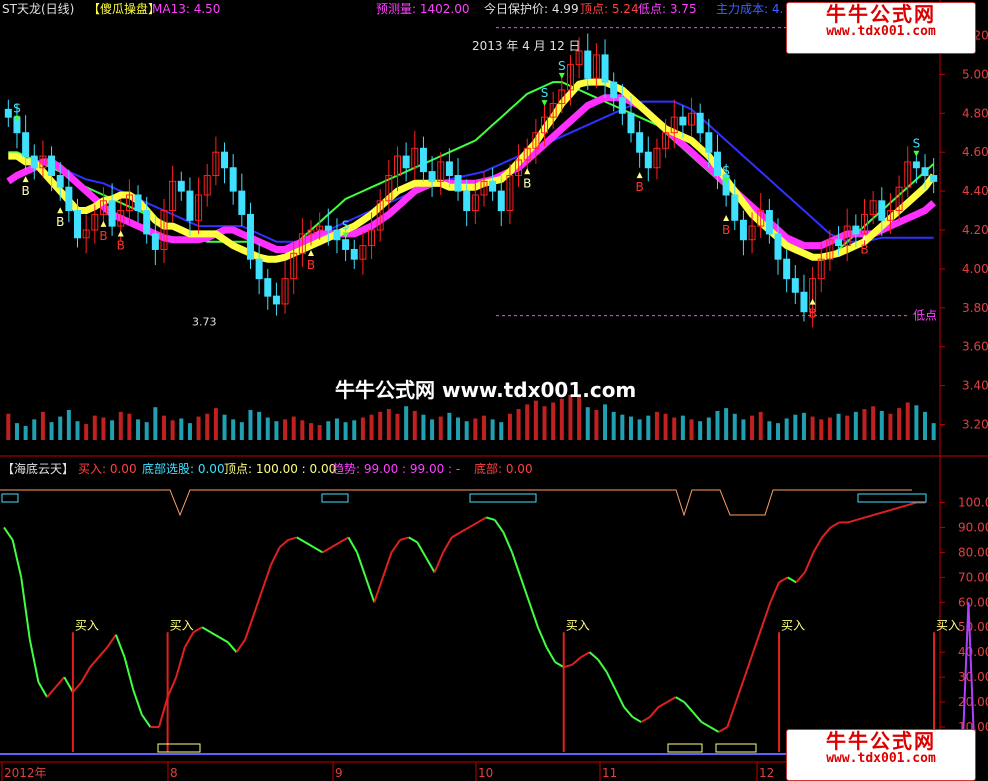  Describe the element at coordinates (396, 469) in the screenshot. I see `sub-trend: 趋势: 99.00 : 99.00 : -` at that location.